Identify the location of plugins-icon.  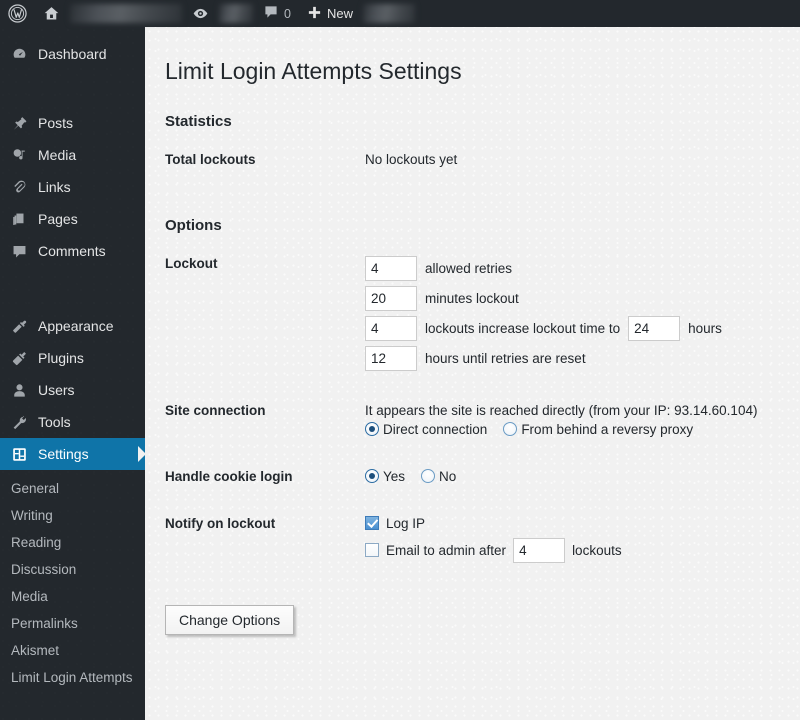
(19, 358).